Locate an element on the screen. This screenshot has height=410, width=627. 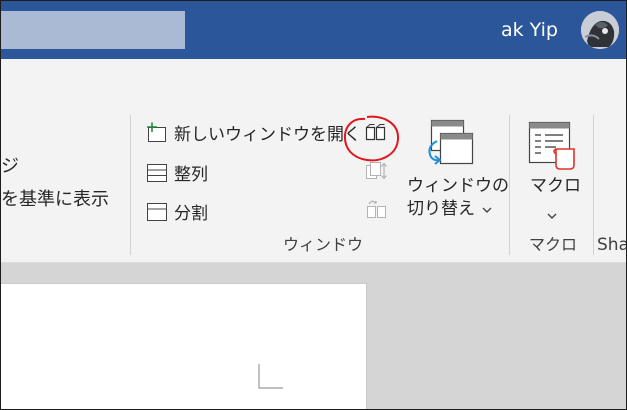
search-box is located at coordinates (93, 30).